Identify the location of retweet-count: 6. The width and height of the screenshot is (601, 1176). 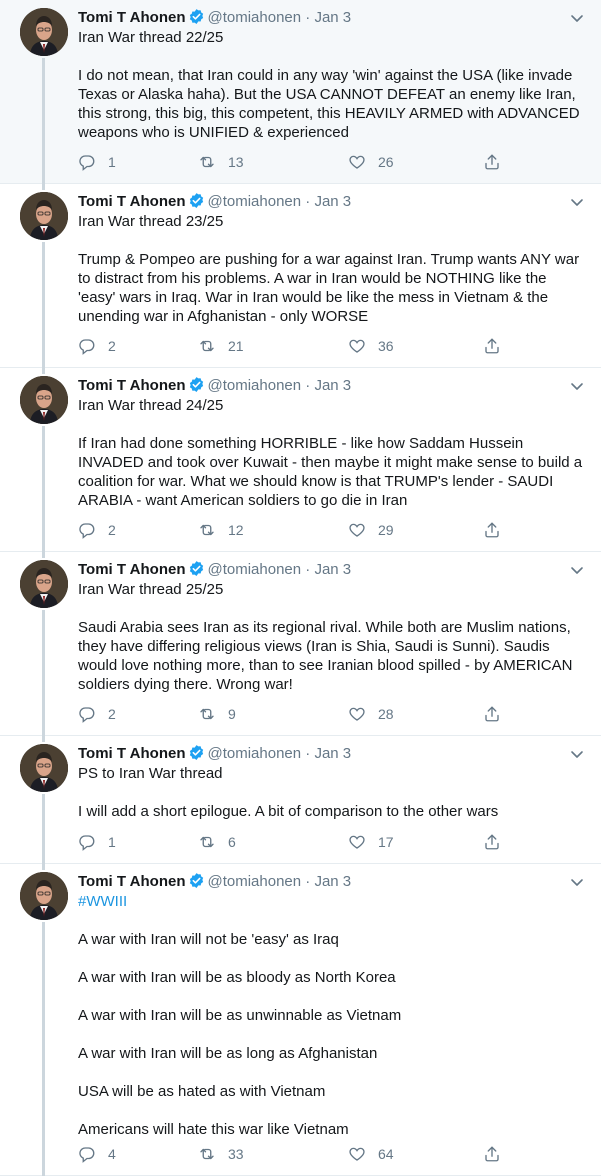
(232, 842).